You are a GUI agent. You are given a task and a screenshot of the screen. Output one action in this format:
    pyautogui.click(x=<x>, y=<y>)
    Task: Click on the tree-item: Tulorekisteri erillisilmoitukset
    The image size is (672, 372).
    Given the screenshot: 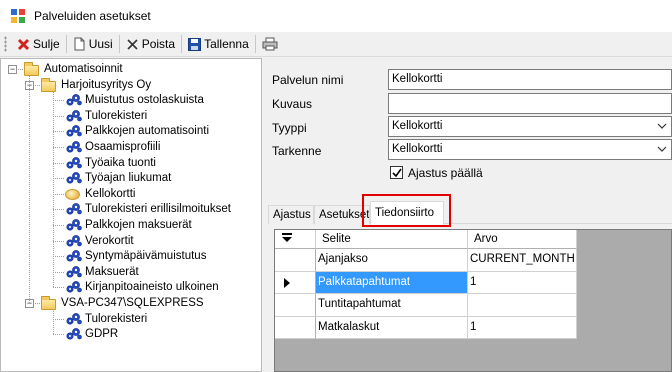 What is the action you would take?
    pyautogui.click(x=148, y=209)
    